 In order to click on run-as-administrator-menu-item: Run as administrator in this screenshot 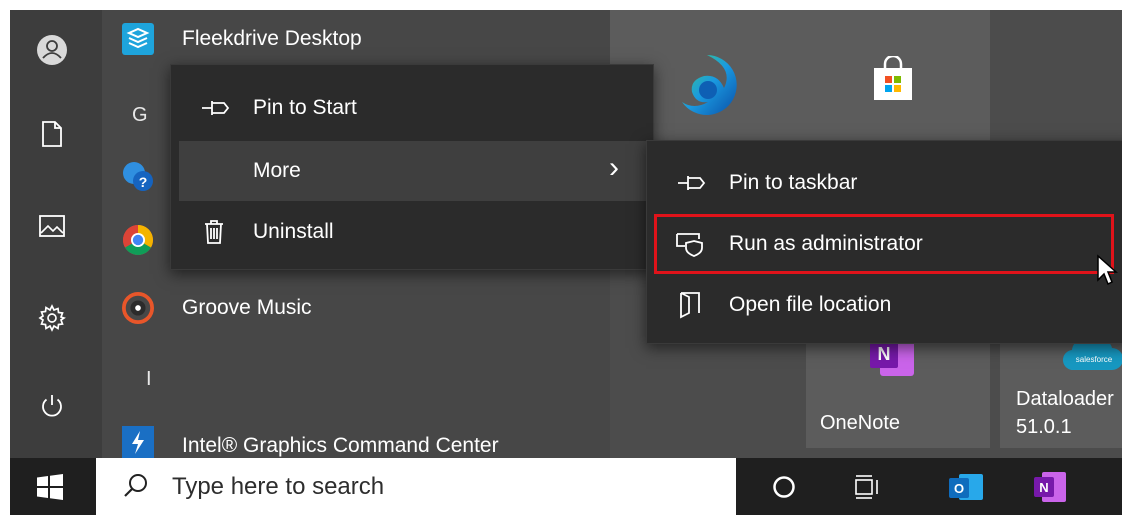, I will do `click(884, 244)`.